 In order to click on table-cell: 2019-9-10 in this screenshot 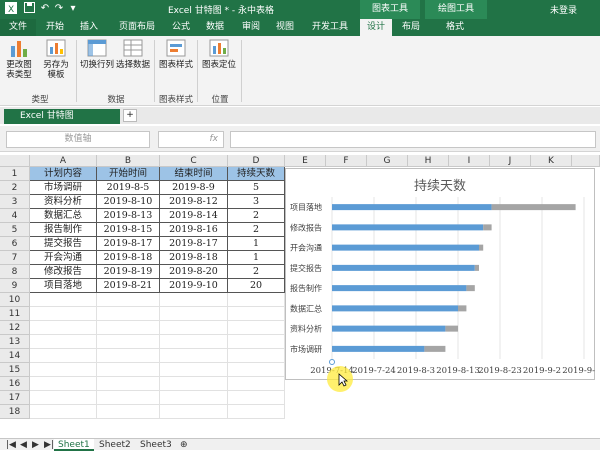, I will do `click(194, 286)`.